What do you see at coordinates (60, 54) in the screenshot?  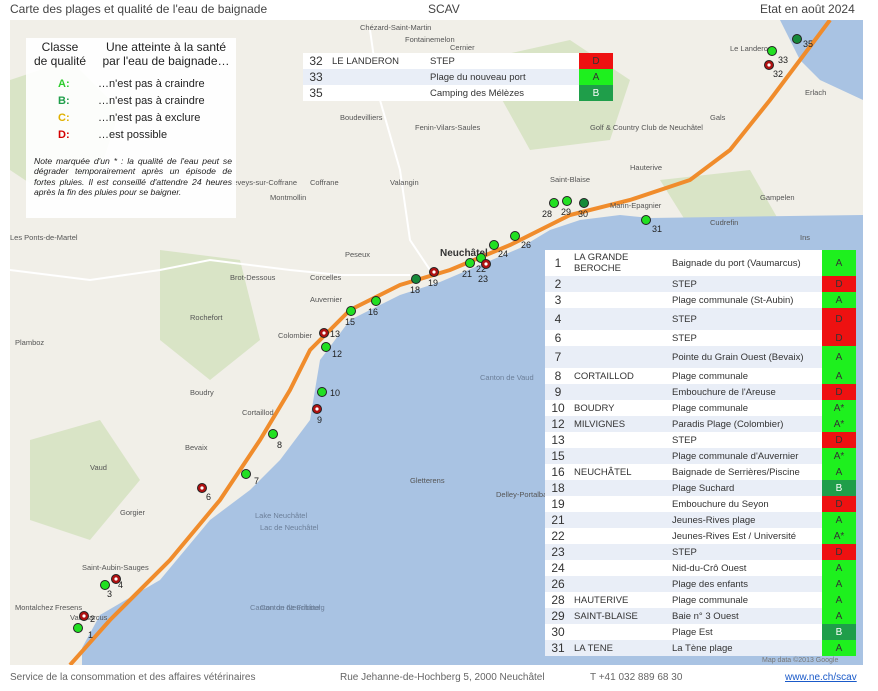 I see `legend-class-title: Classe de qualité` at bounding box center [60, 54].